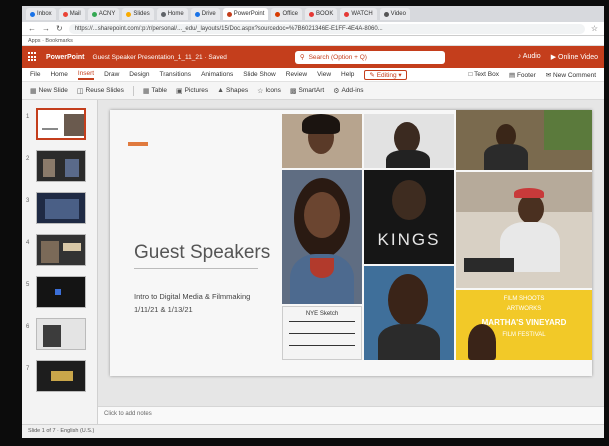 The image size is (609, 446). I want to click on ribbon-right-tools: □ Text Box ▤ Footer ✉ New Comment, so click(536, 75).